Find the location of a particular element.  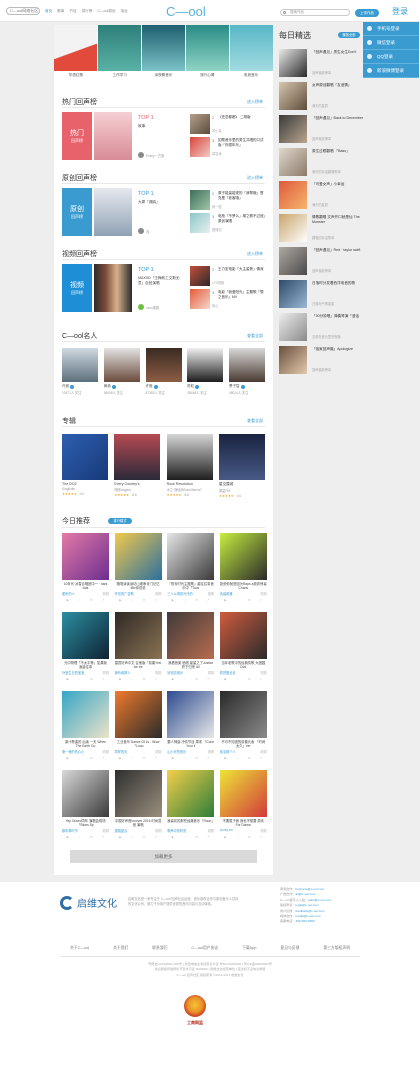

login-qq-option: QQ登录 is located at coordinates (391, 57).